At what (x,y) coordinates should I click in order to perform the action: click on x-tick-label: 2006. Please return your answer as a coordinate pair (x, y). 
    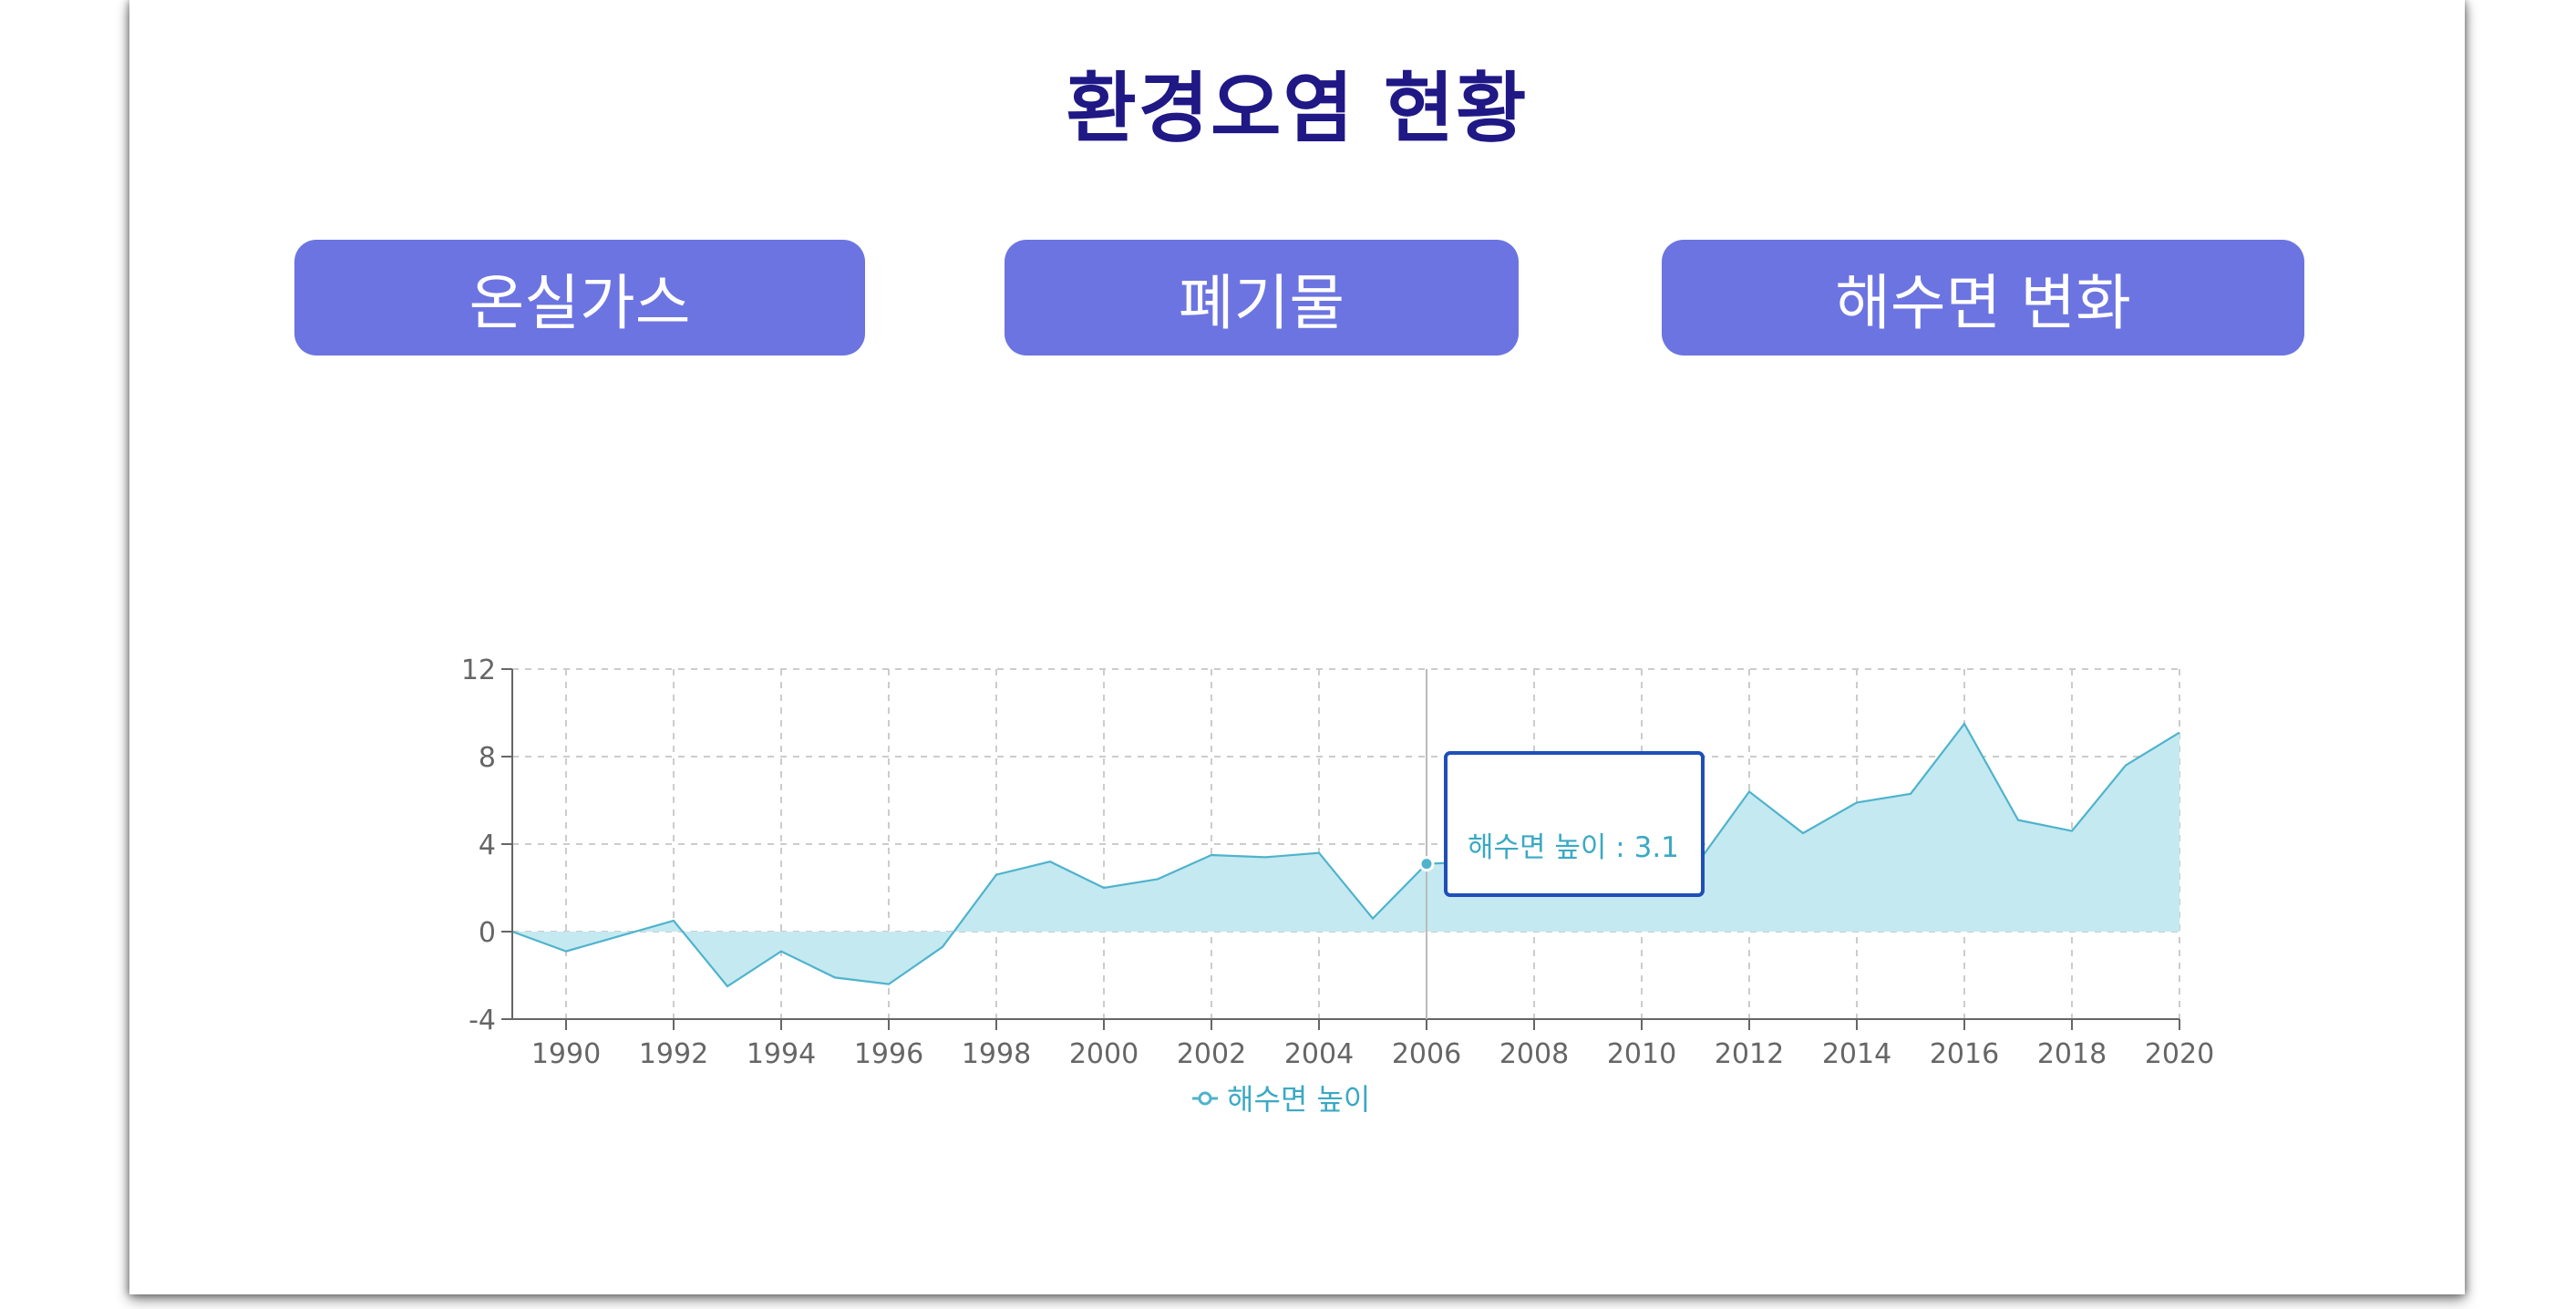
    Looking at the image, I should click on (1426, 1054).